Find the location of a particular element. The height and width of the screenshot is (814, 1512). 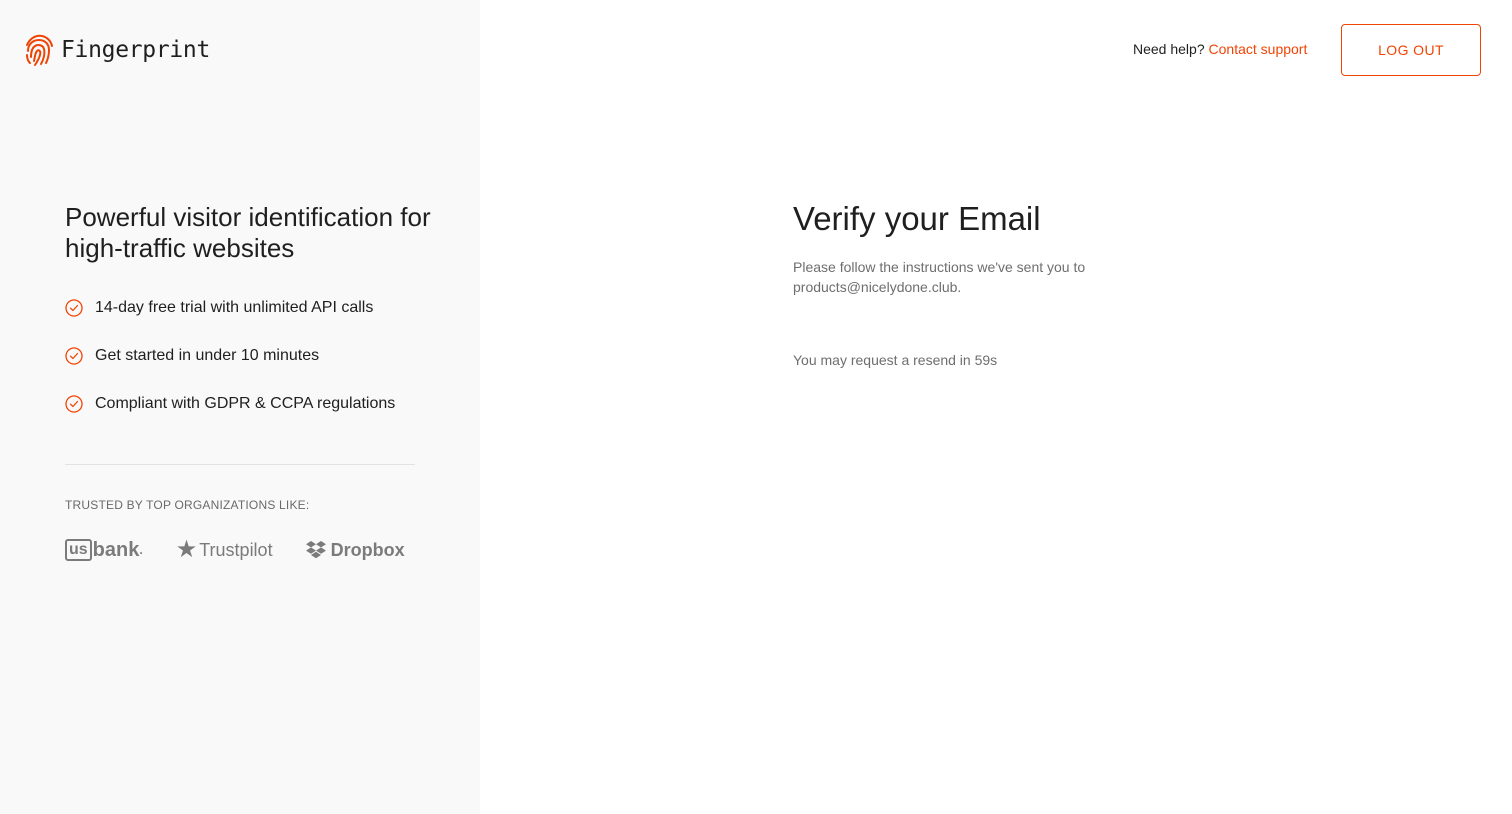

usbank-logo: us bank . is located at coordinates (104, 550).